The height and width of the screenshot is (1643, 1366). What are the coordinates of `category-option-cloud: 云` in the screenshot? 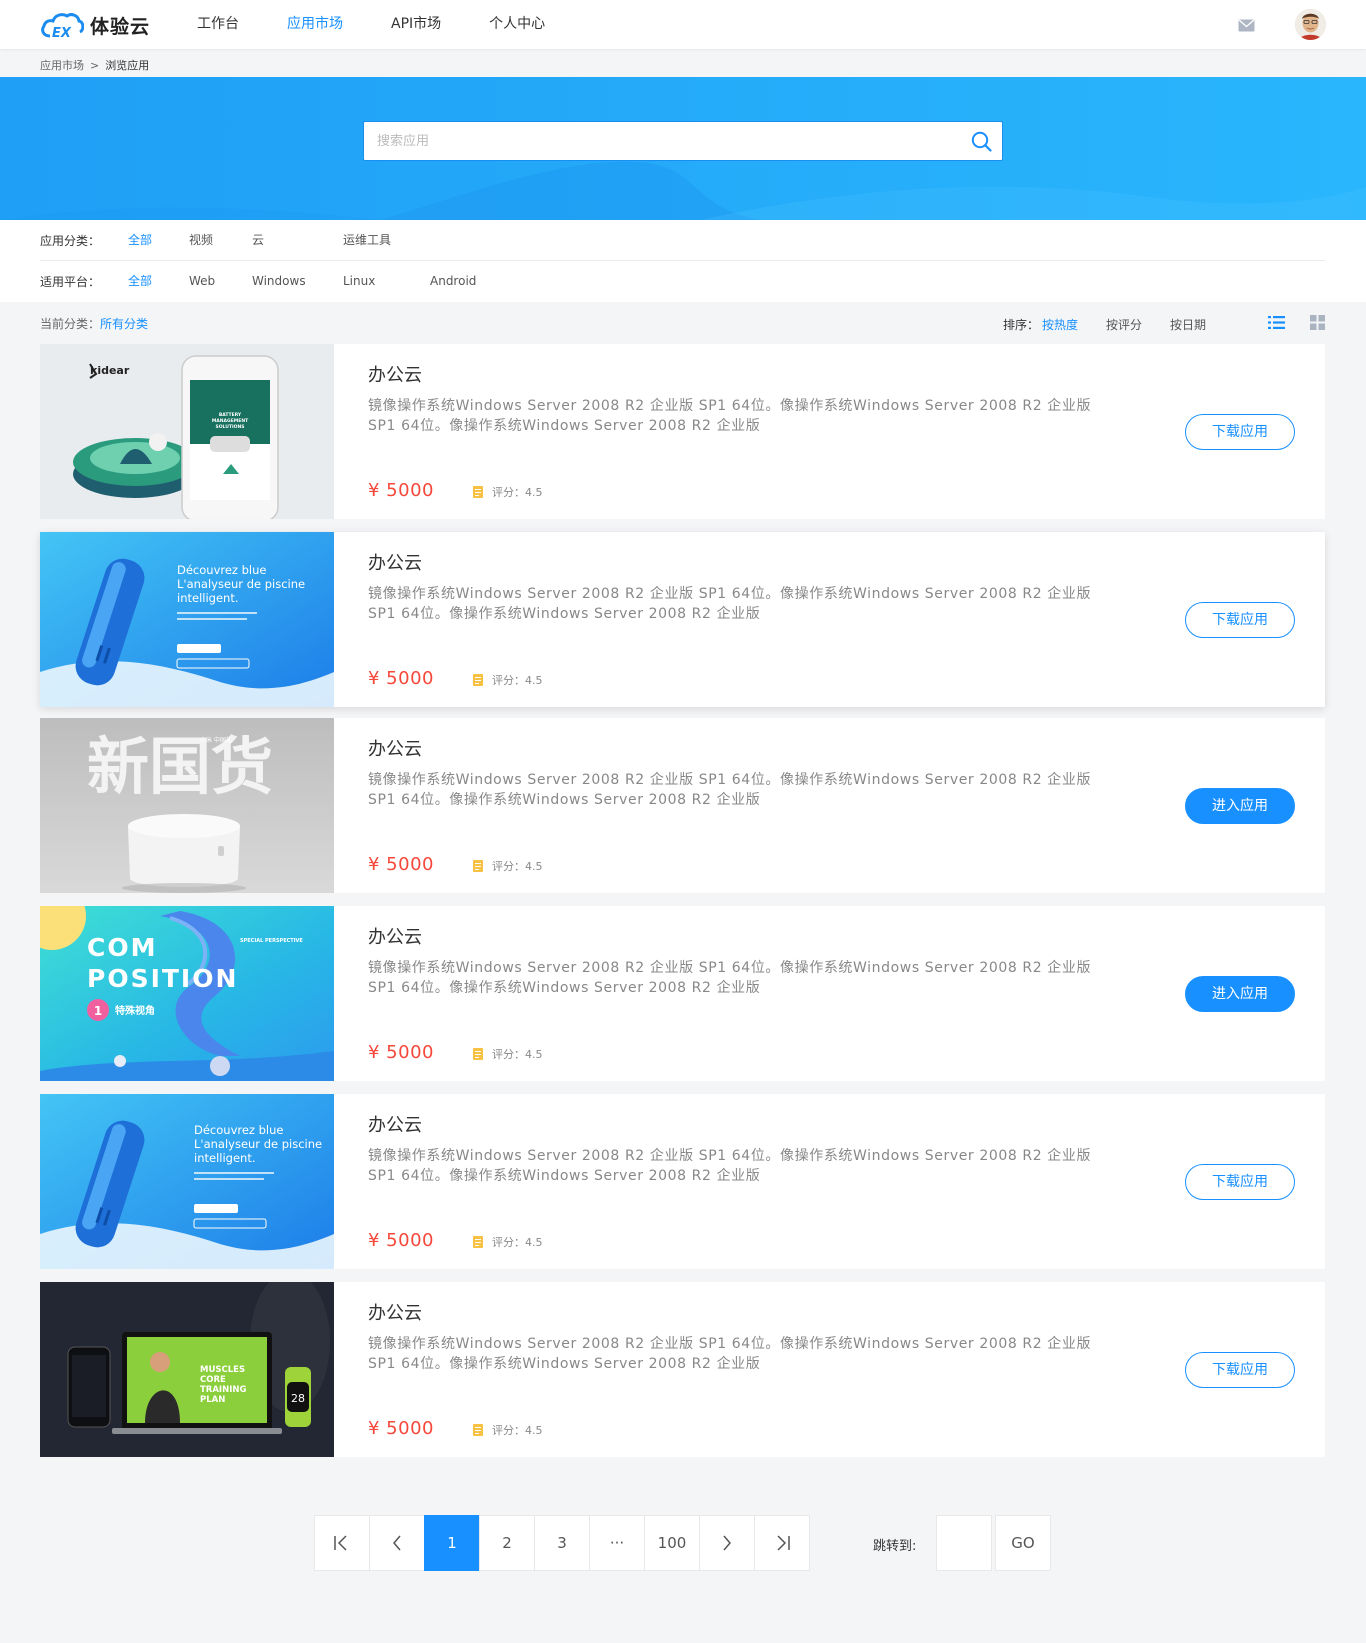 It's located at (258, 240).